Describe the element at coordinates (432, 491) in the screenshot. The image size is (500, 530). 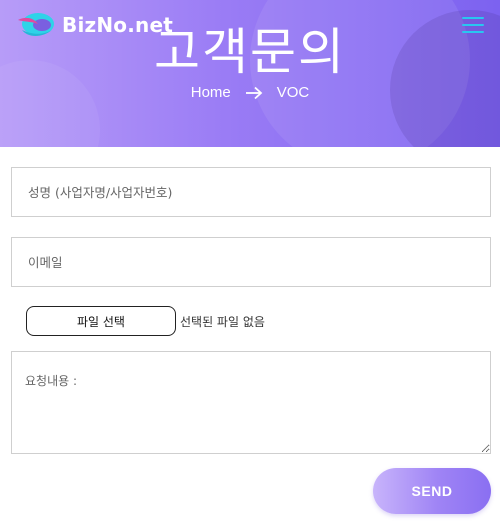
I see `send-button: SEND` at that location.